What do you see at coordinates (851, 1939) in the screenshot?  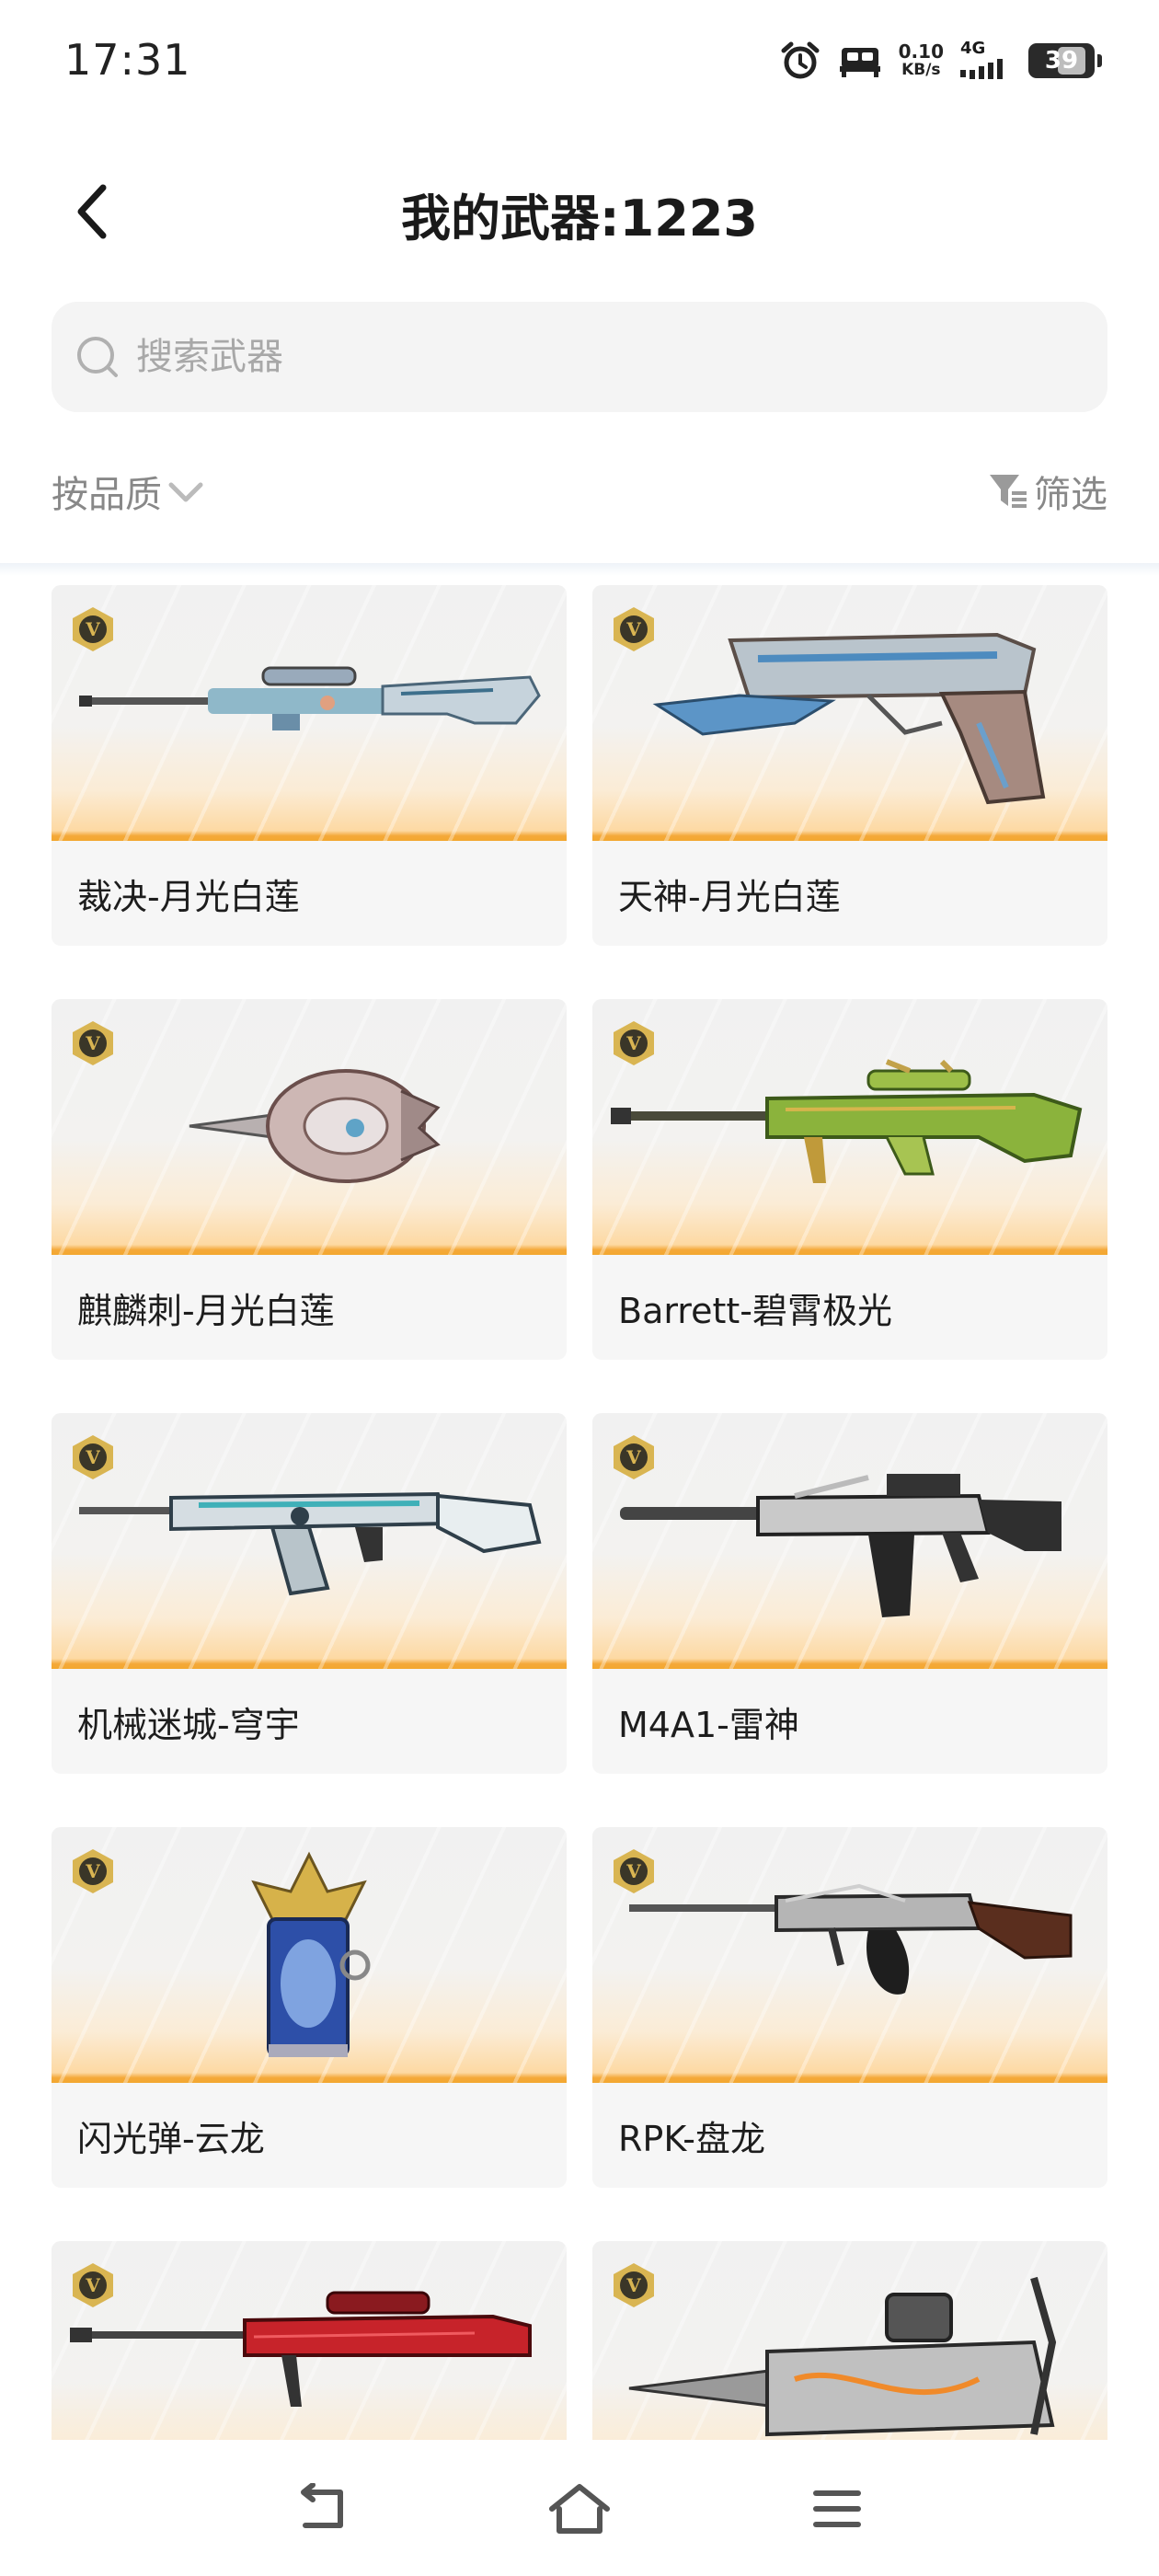 I see `machine-gun-icon` at bounding box center [851, 1939].